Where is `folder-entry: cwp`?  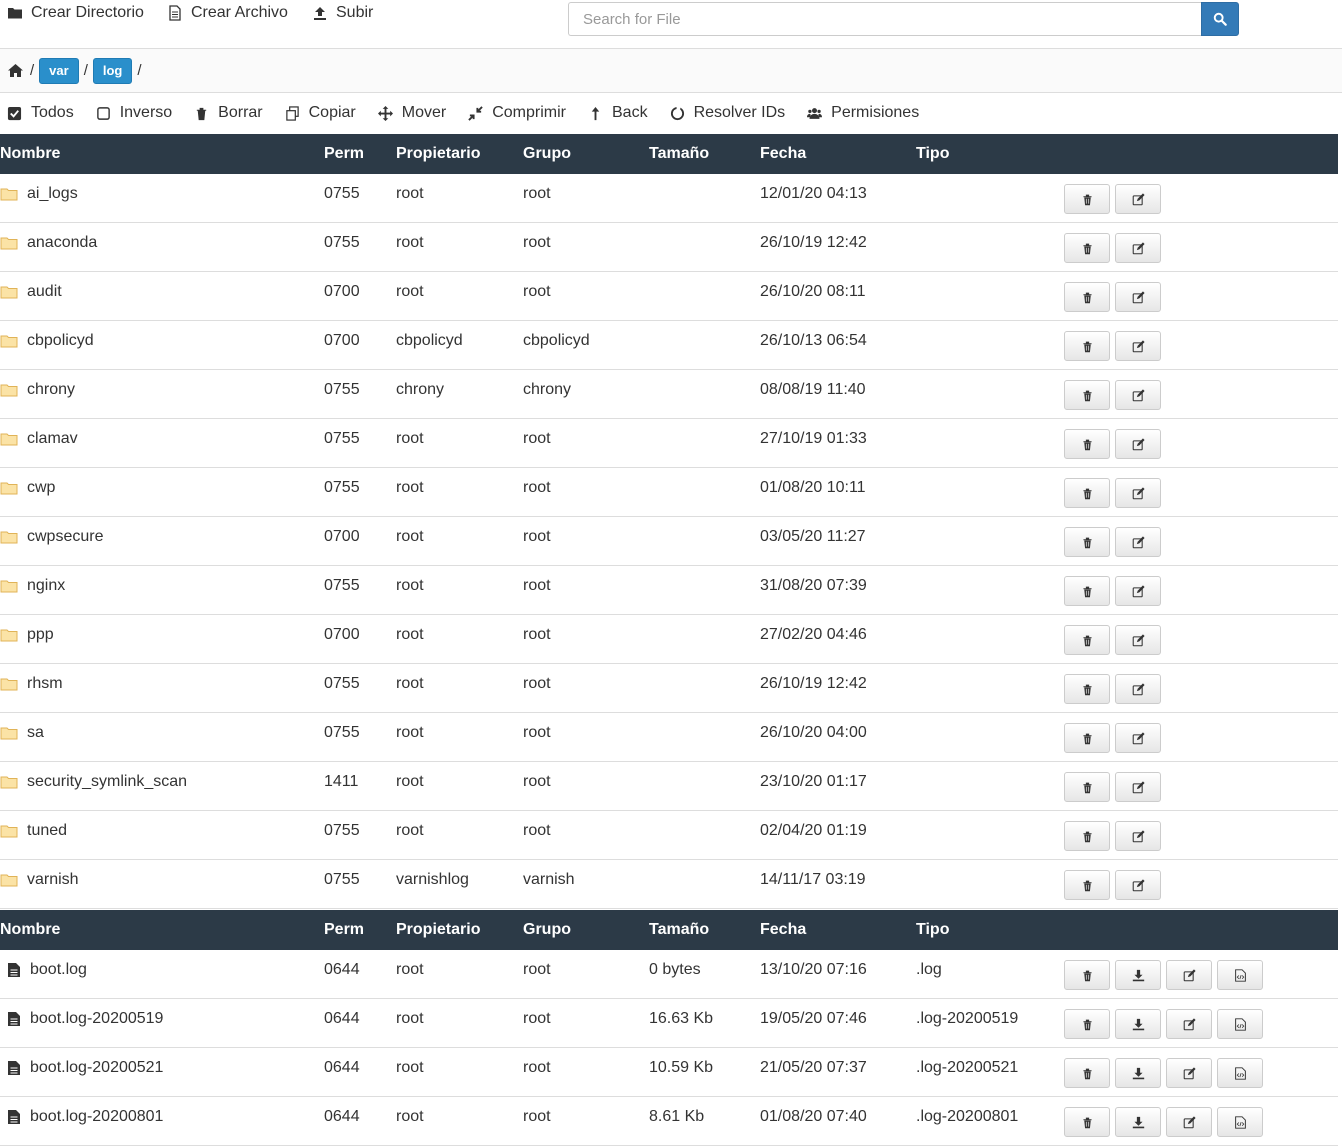
folder-entry: cwp is located at coordinates (162, 482).